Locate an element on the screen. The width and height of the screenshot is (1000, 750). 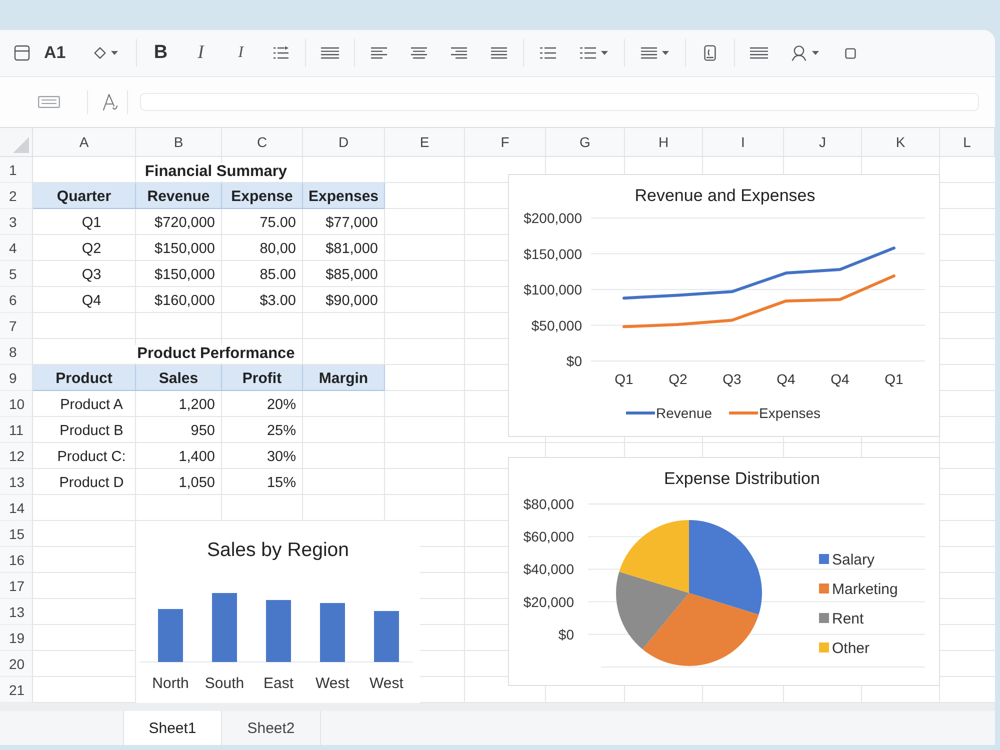
column-header: J is located at coordinates (823, 142).